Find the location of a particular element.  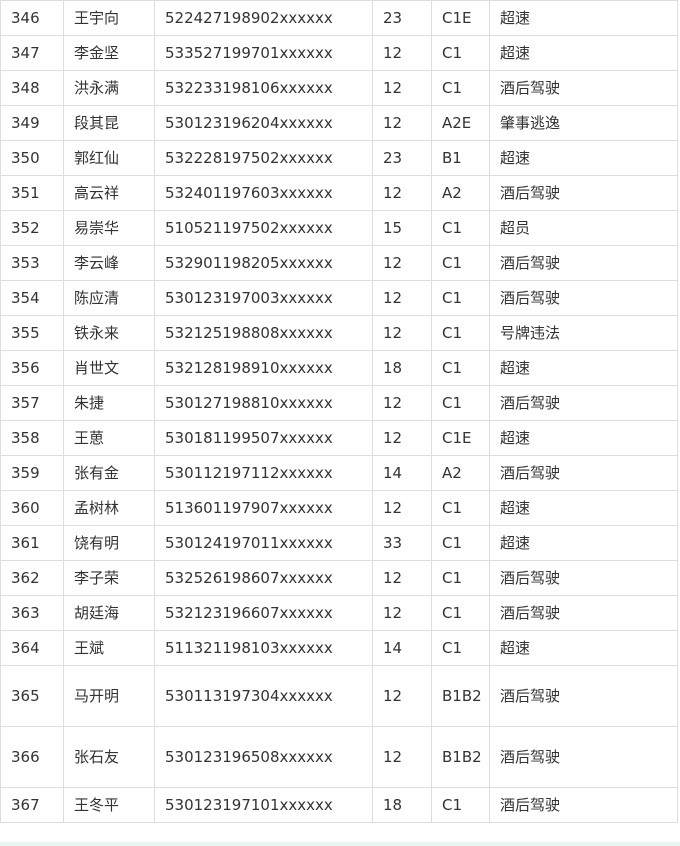

bottom-strip is located at coordinates (340, 844).